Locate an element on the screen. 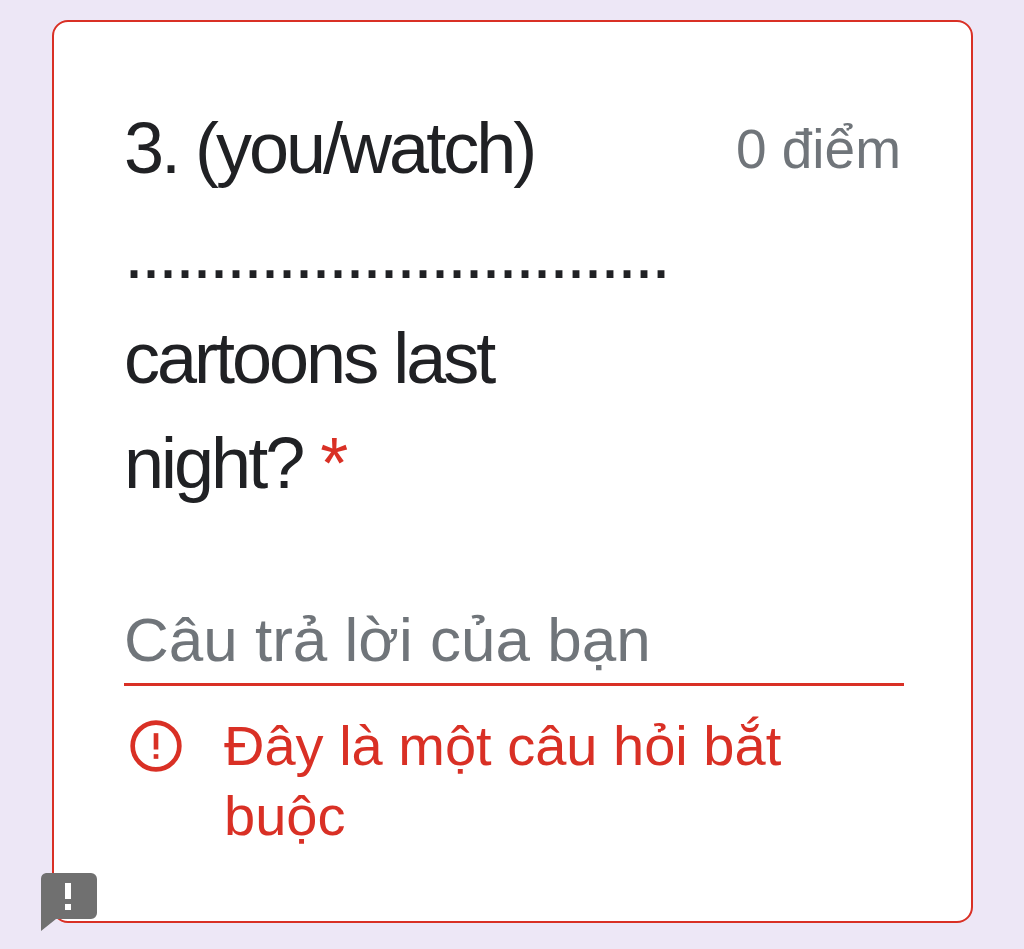  error-icon is located at coordinates (156, 746).